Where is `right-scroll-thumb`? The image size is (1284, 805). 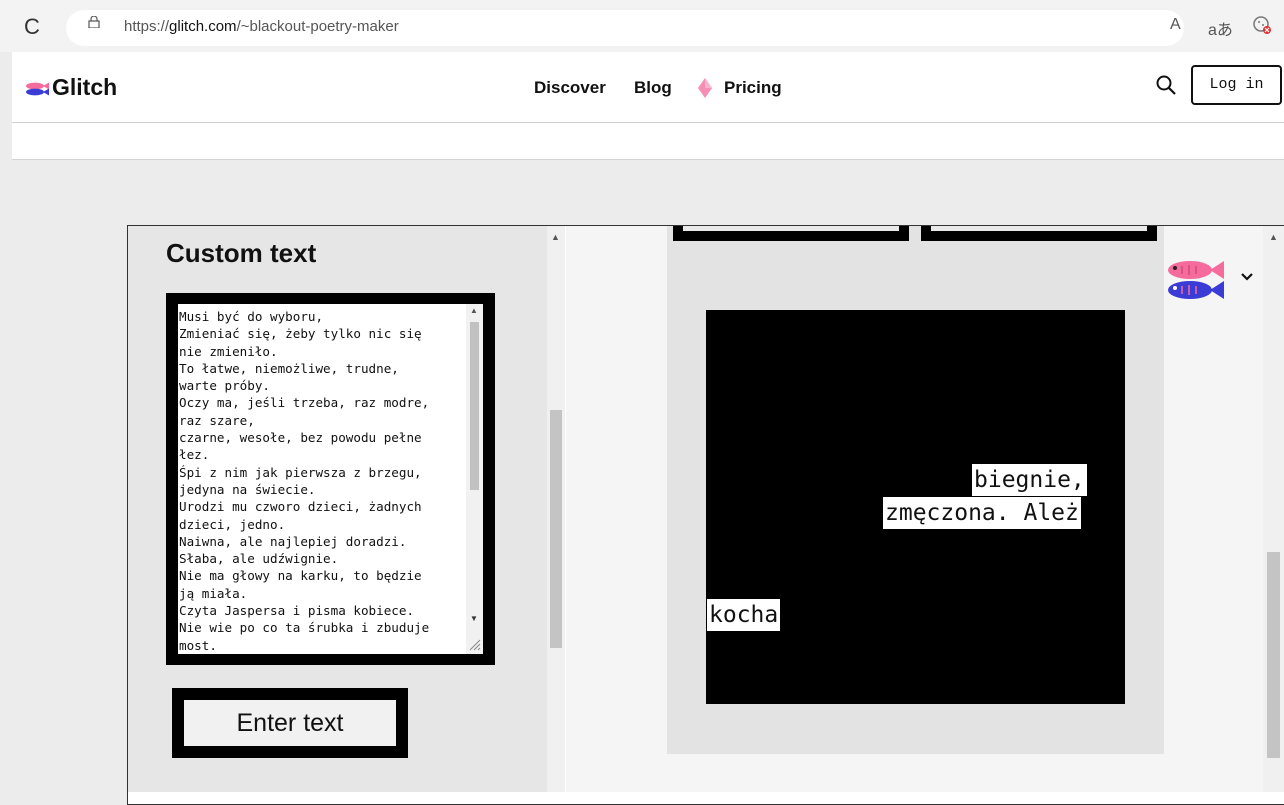
right-scroll-thumb is located at coordinates (1273, 655).